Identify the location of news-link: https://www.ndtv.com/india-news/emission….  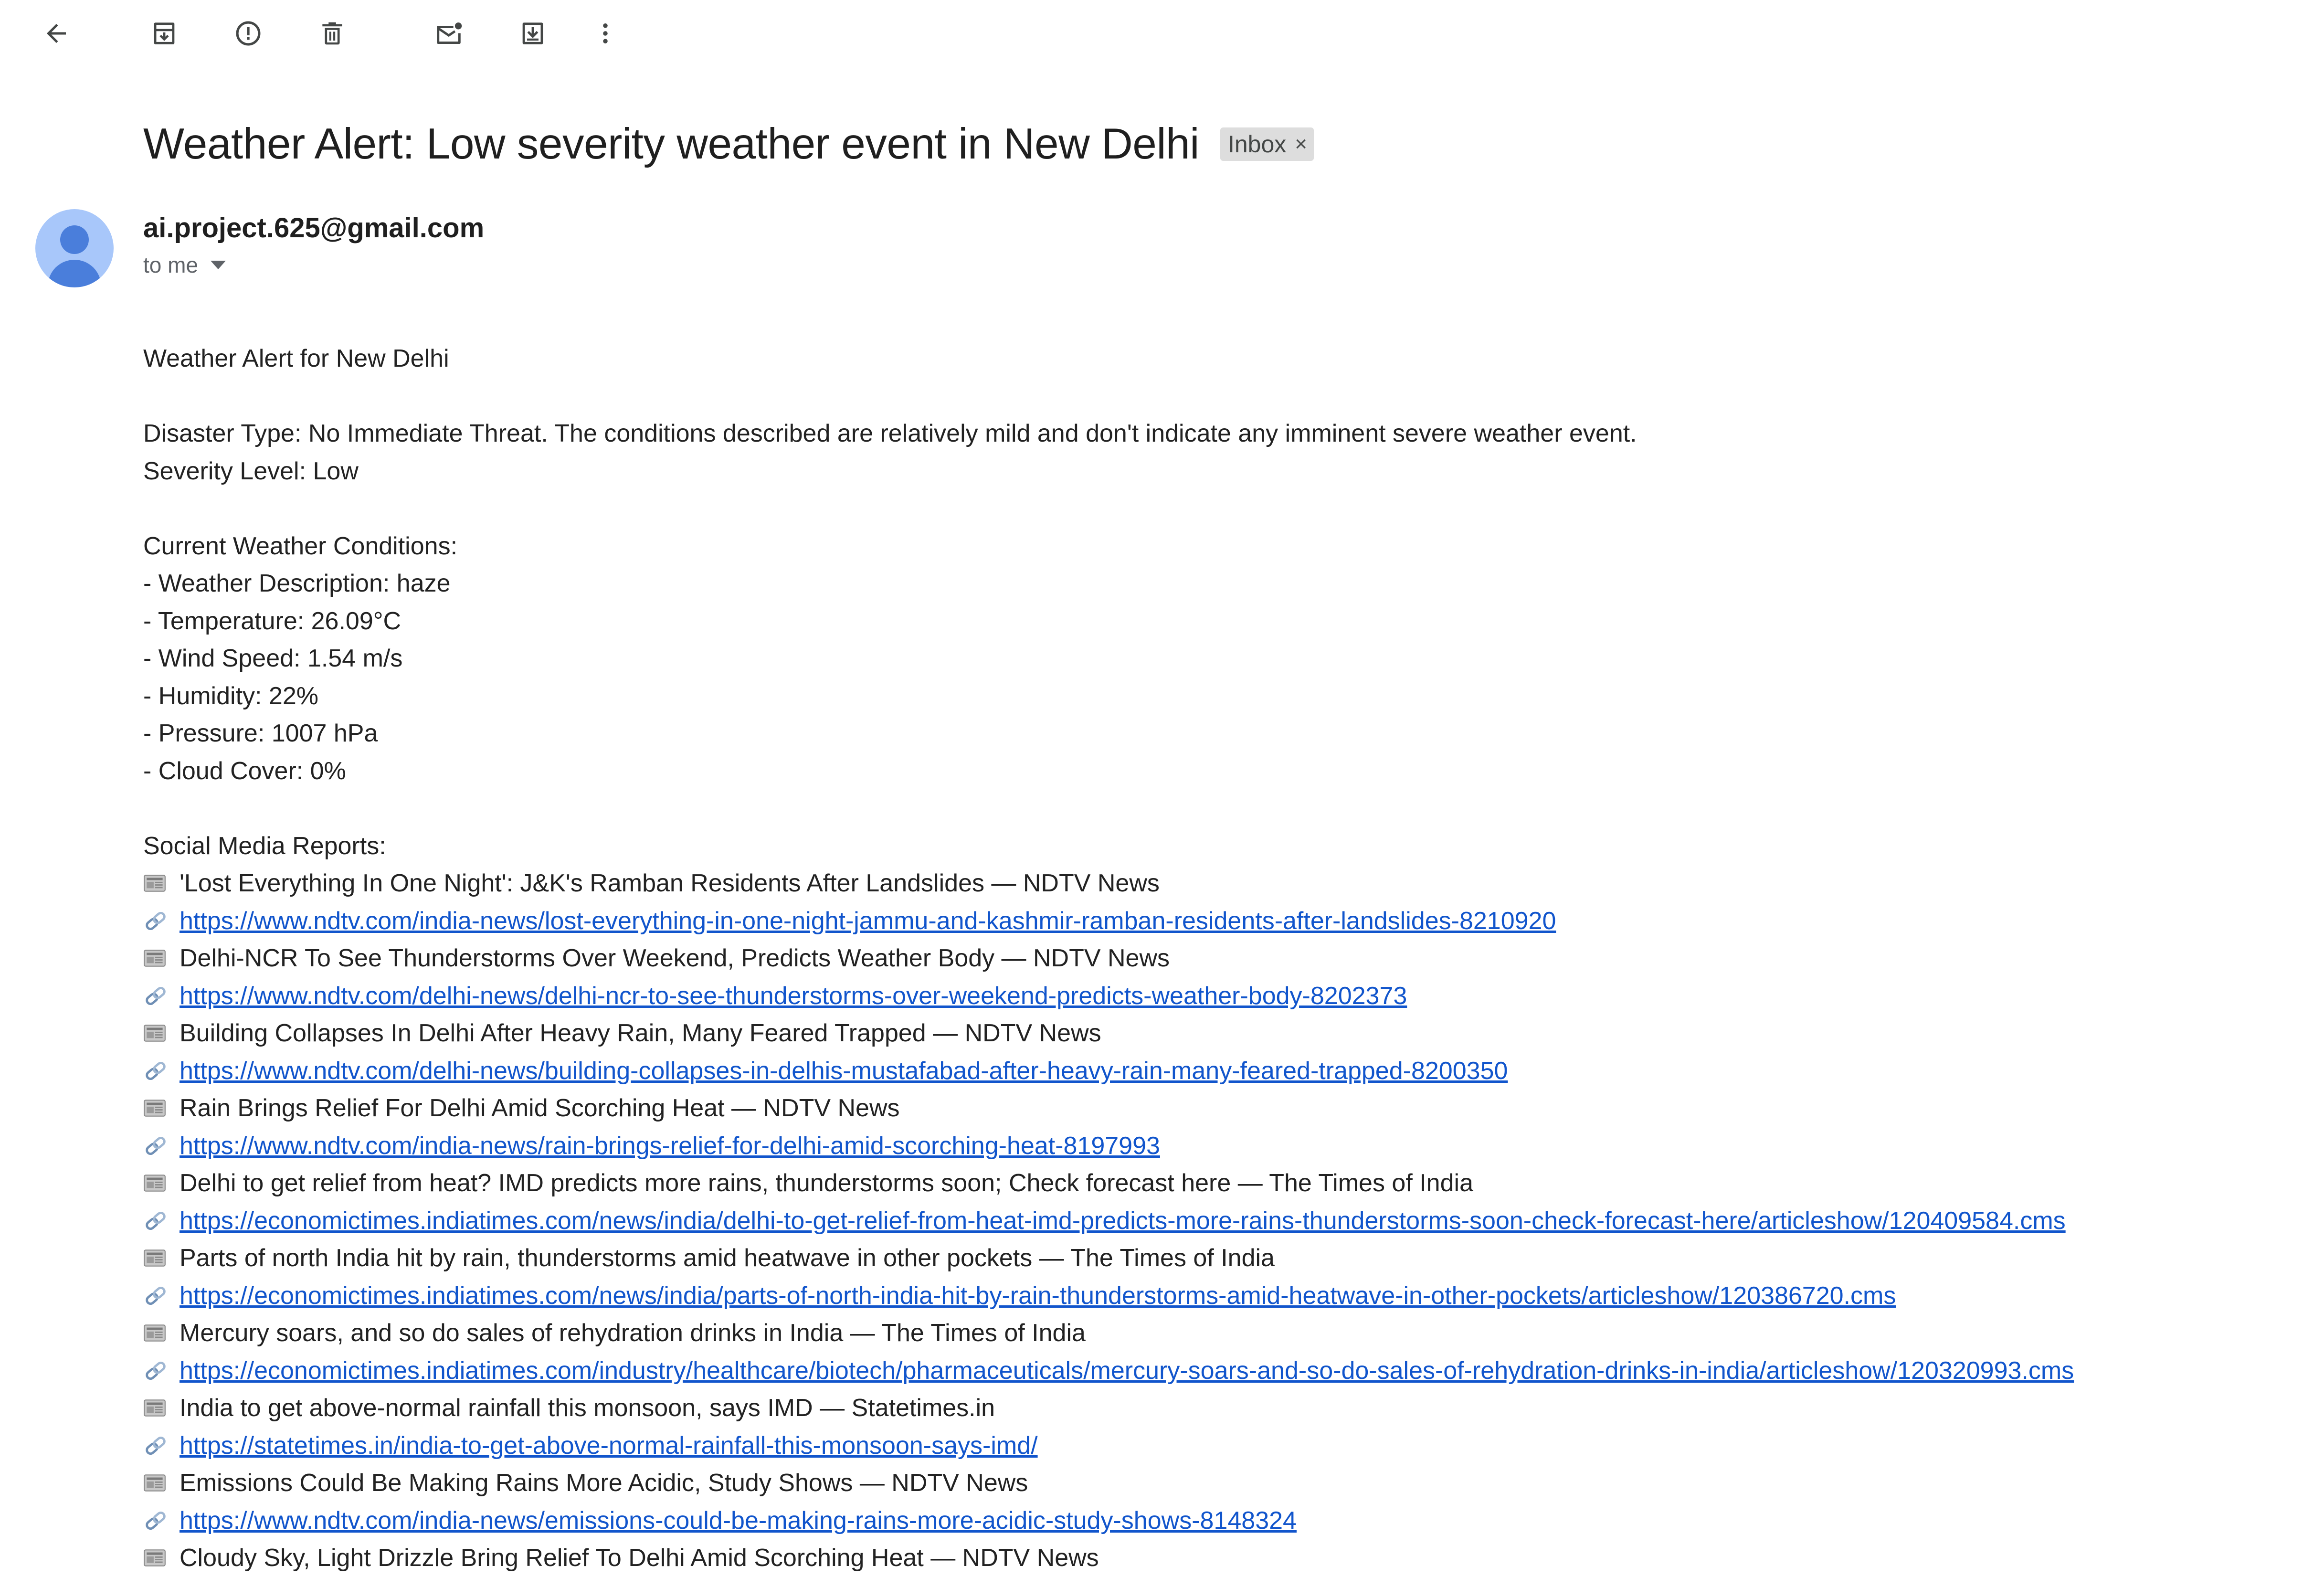
(738, 1521).